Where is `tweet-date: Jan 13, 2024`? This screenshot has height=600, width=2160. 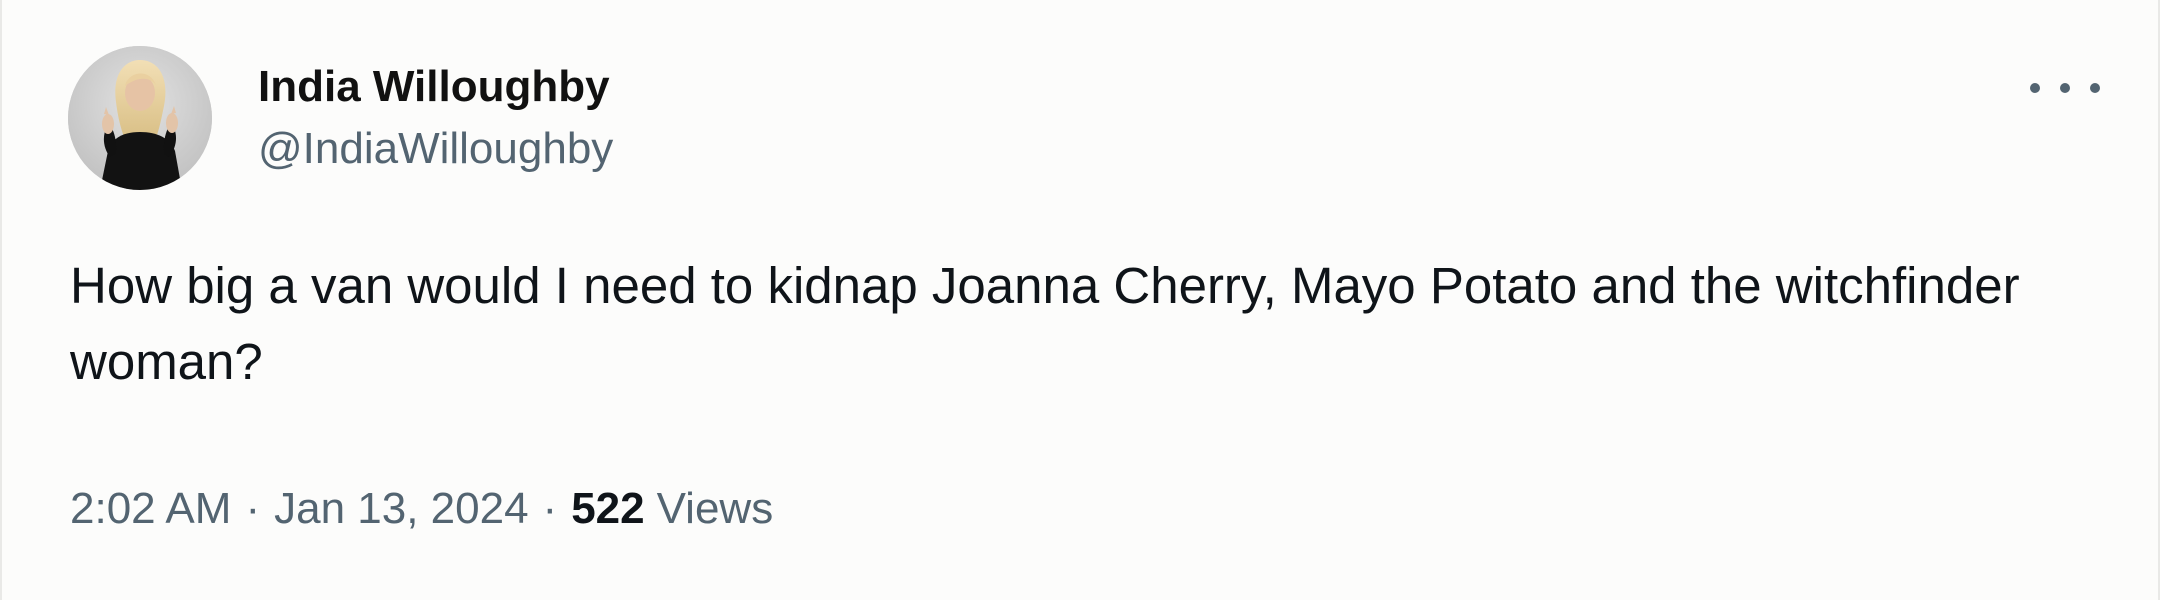 tweet-date: Jan 13, 2024 is located at coordinates (401, 509).